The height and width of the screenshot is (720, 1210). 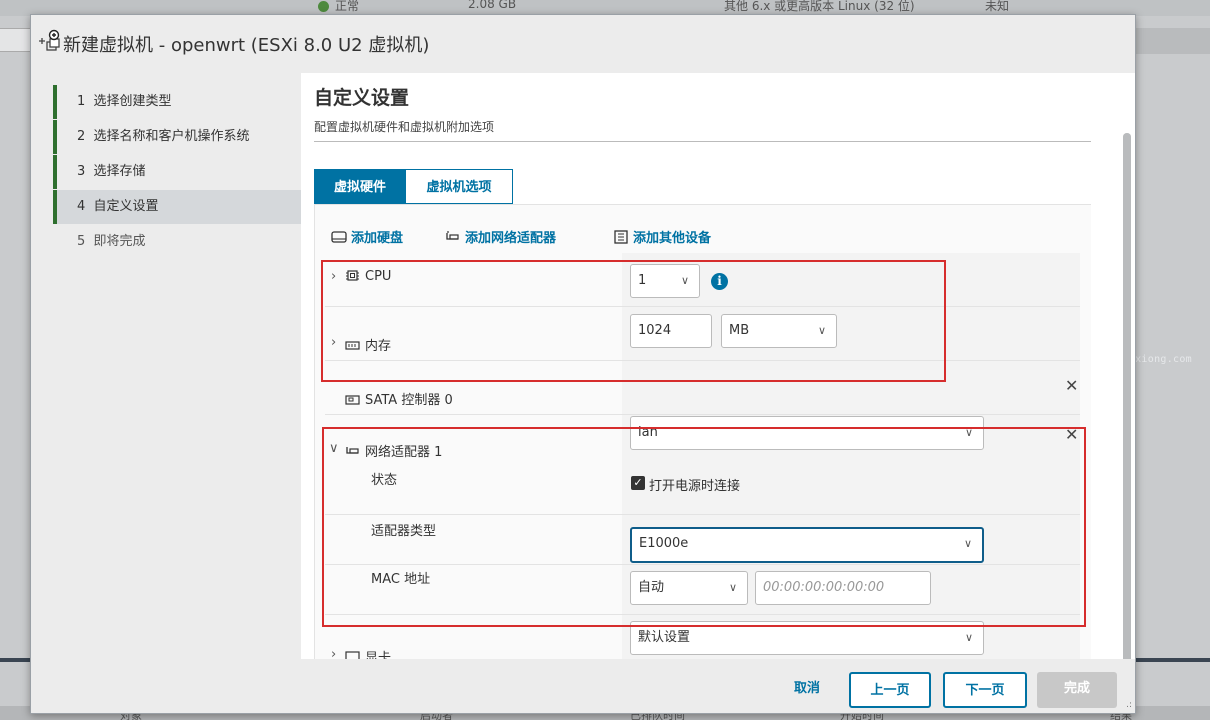 I want to click on connect-at-power-on-label: 打开电源时连接, so click(x=694, y=484).